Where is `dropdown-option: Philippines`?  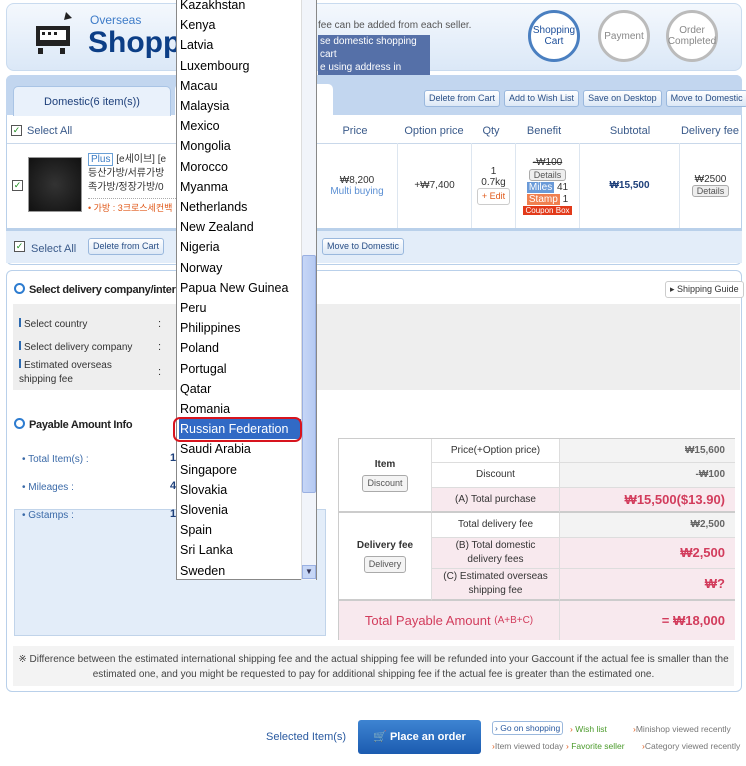 dropdown-option: Philippines is located at coordinates (241, 328).